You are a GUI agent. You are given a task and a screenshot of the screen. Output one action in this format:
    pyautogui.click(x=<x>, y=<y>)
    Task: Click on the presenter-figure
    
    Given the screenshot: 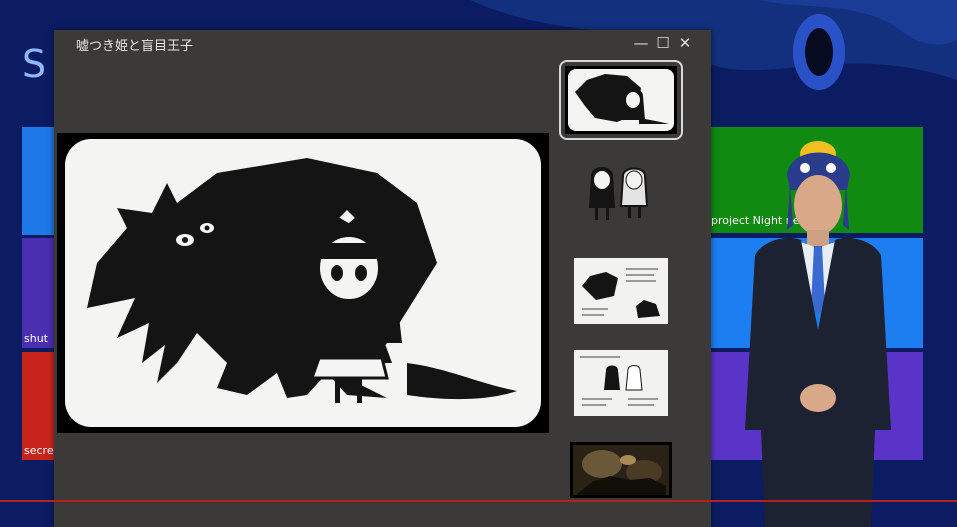 What is the action you would take?
    pyautogui.click(x=818, y=334)
    